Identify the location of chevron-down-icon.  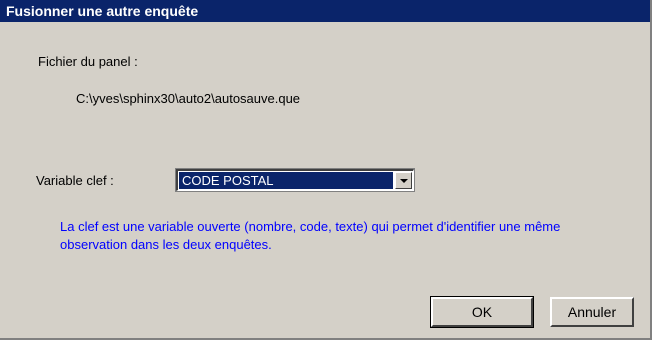
(404, 181).